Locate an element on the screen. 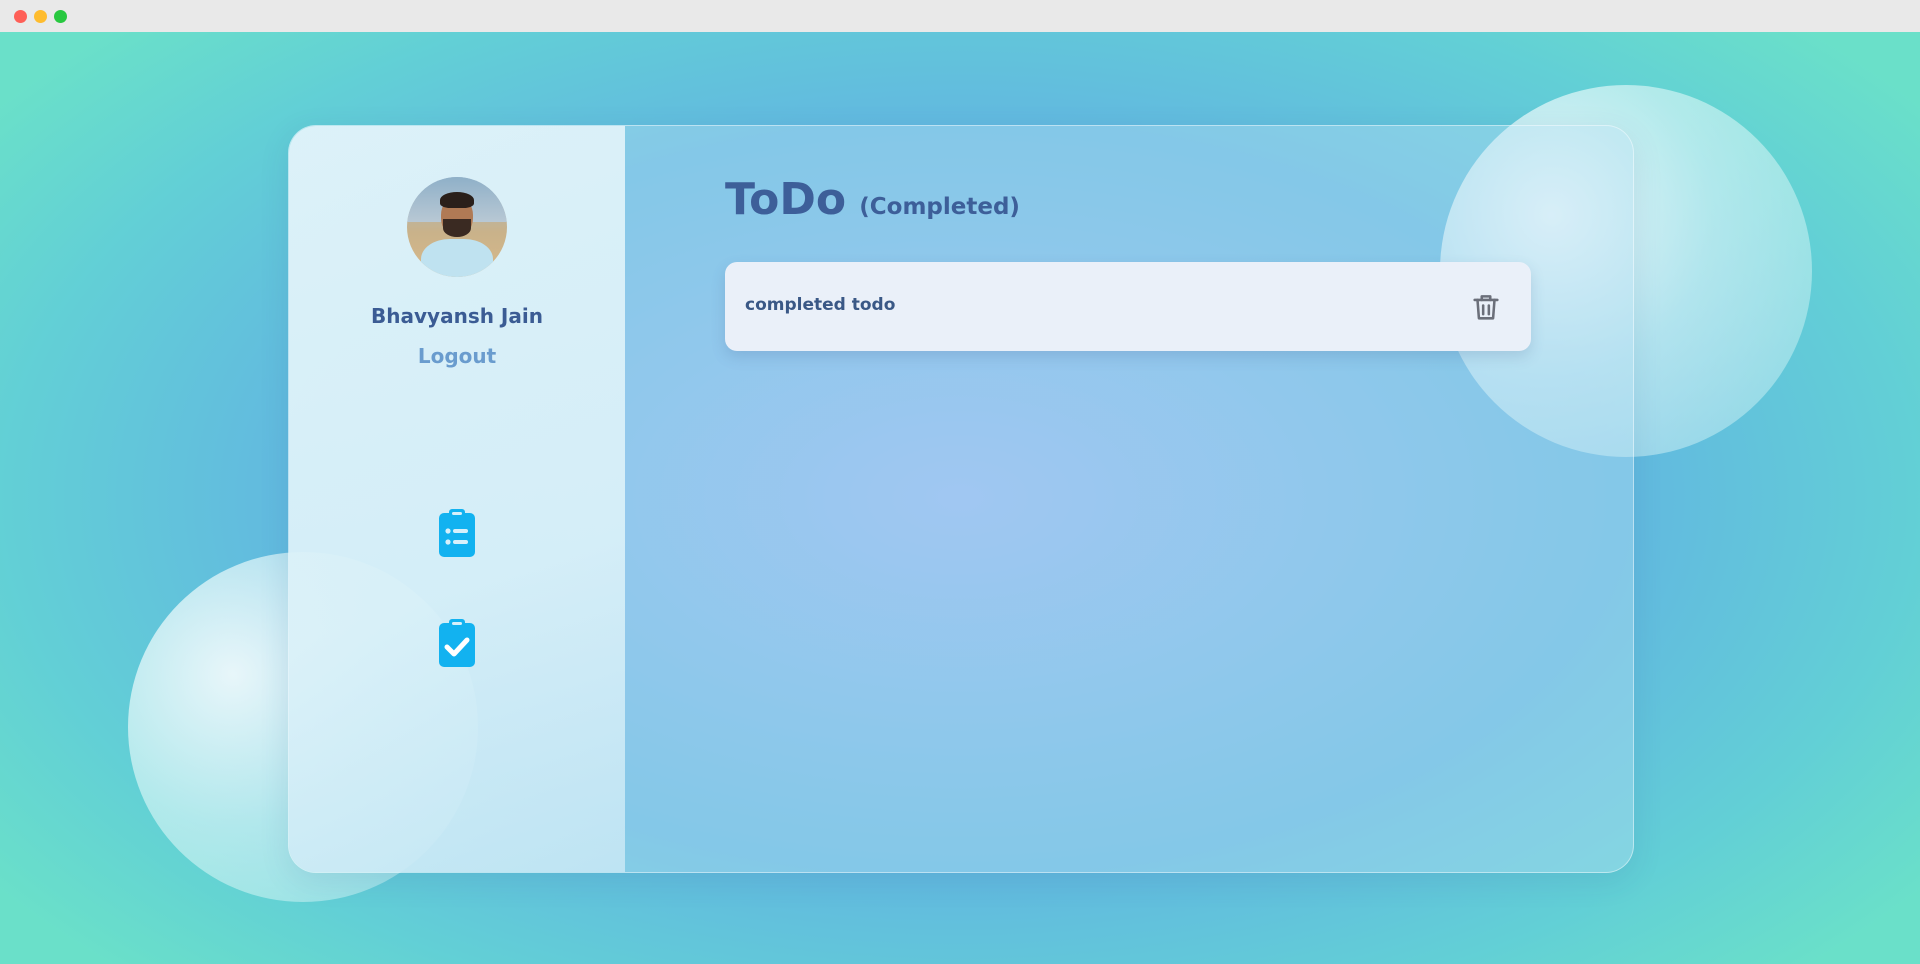  maximize-window-button is located at coordinates (60, 16).